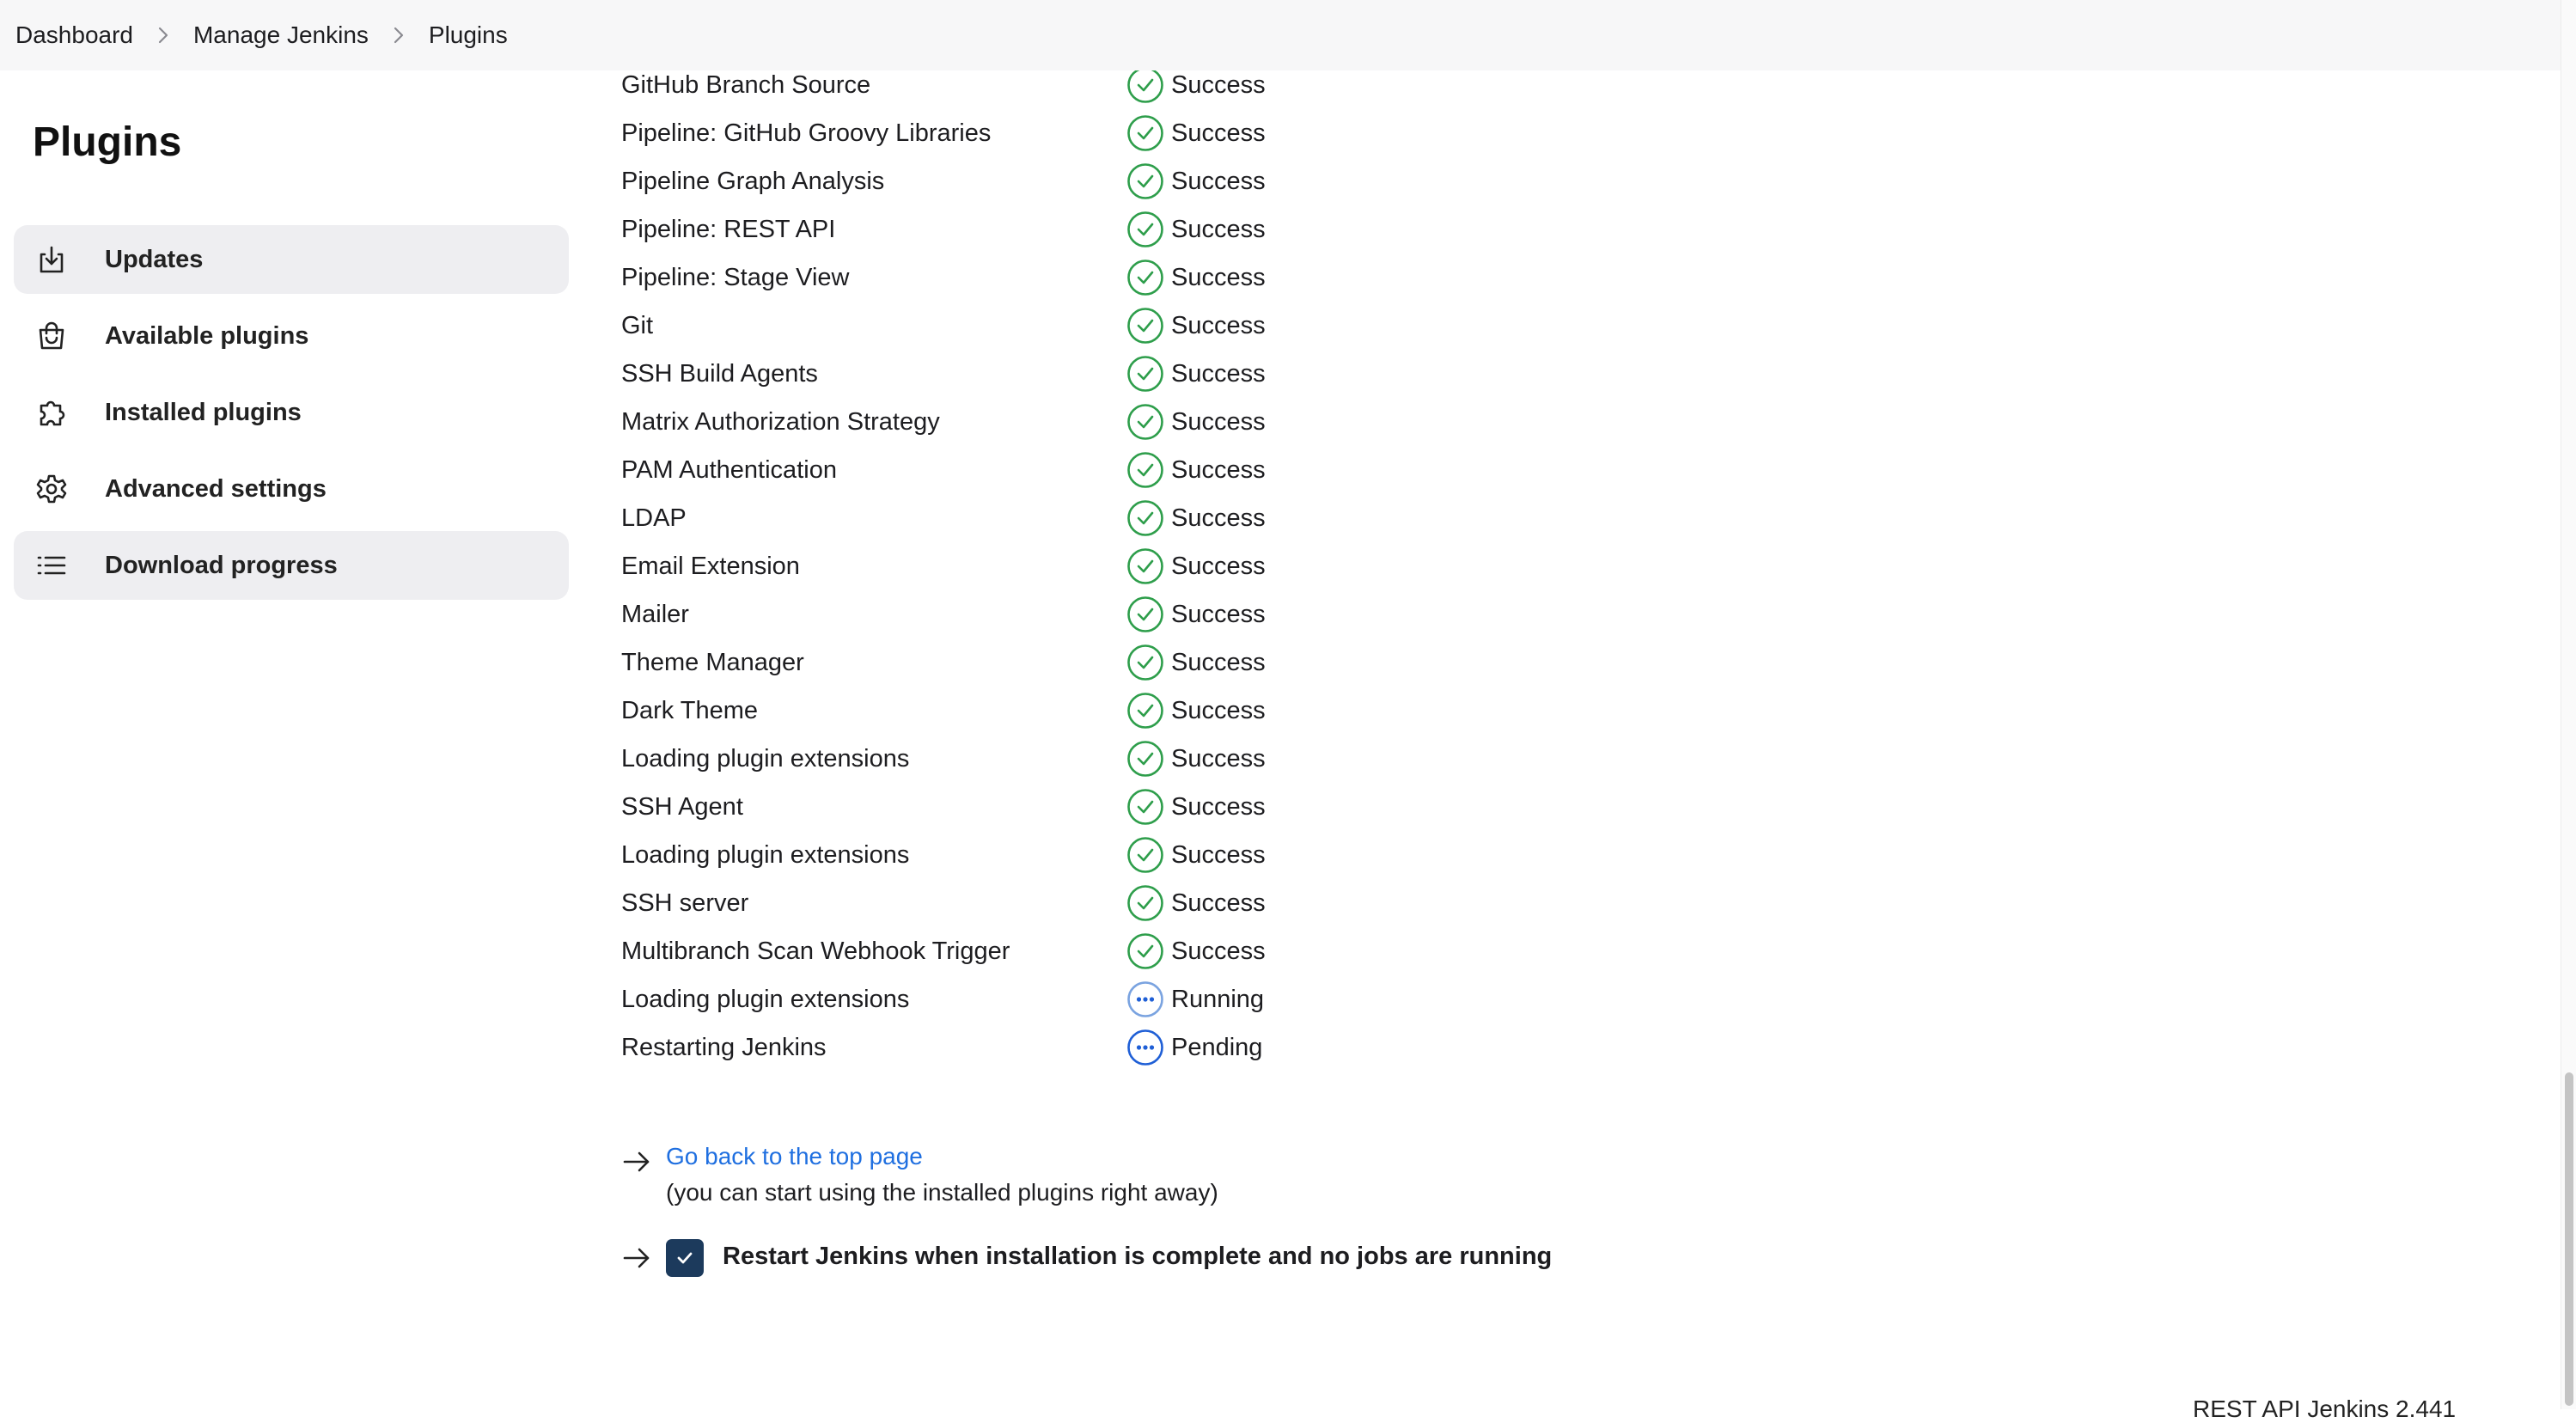 The image size is (2576, 1423). What do you see at coordinates (2569, 1239) in the screenshot?
I see `scrollbar-thumb` at bounding box center [2569, 1239].